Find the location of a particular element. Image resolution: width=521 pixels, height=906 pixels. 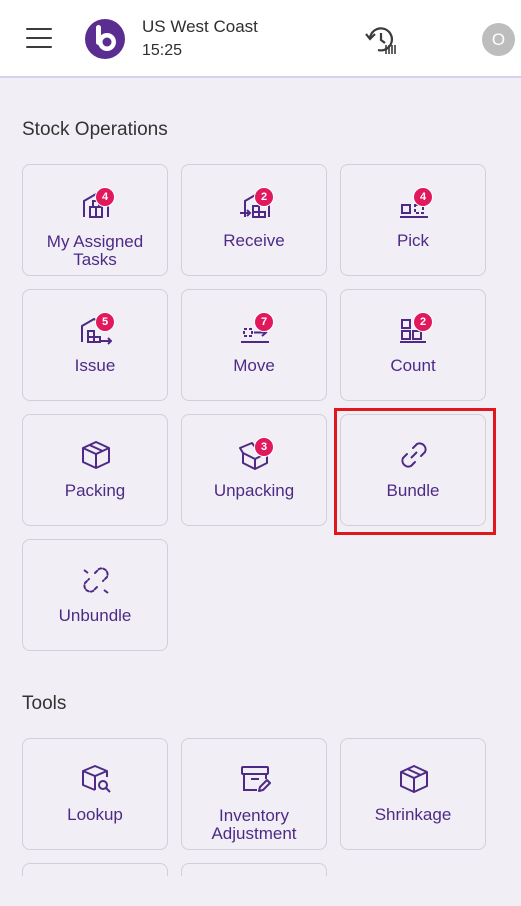

tile-inventory-adjustment: Inventory Adjustment is located at coordinates (254, 794).